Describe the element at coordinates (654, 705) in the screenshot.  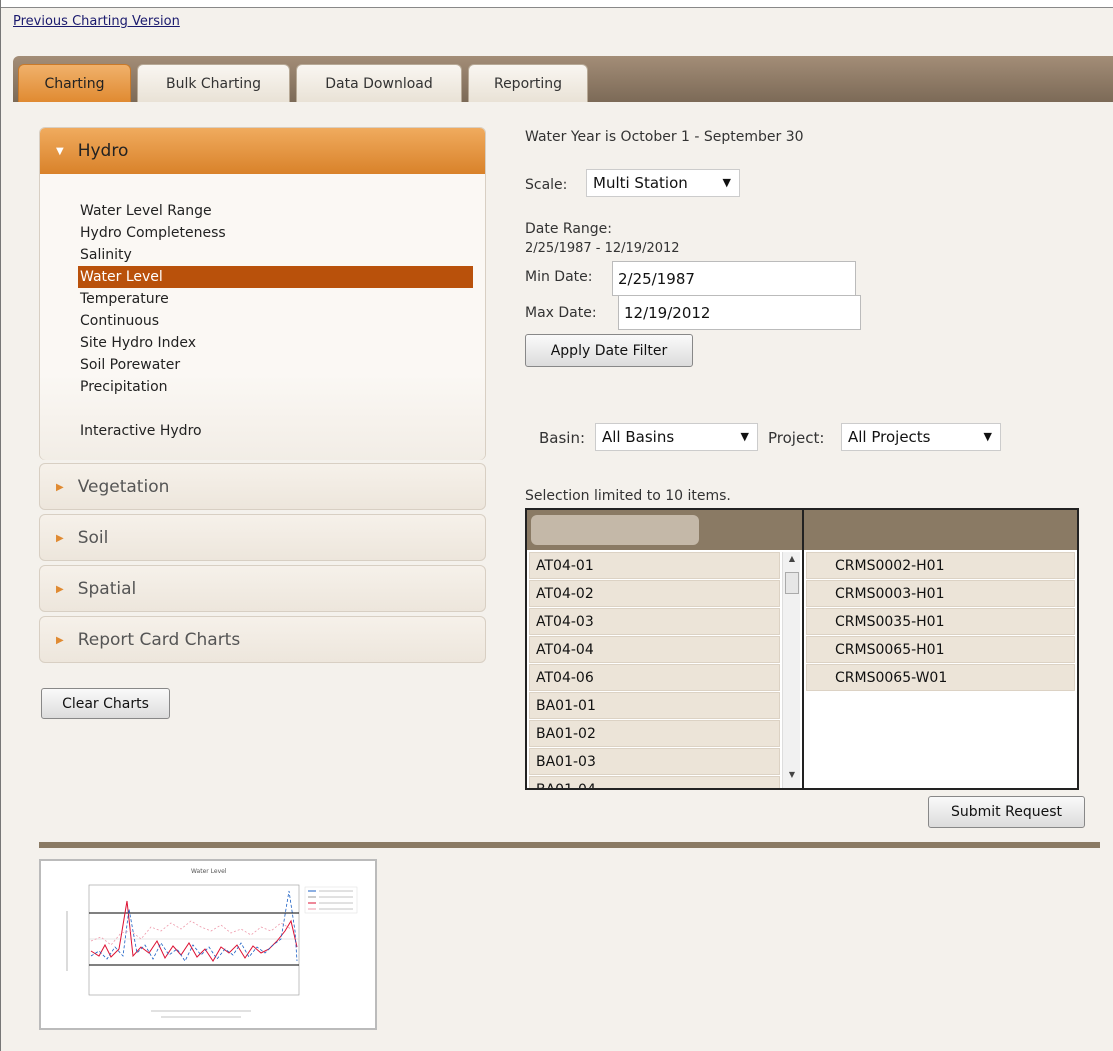
I see `list-item: BA01-01` at that location.